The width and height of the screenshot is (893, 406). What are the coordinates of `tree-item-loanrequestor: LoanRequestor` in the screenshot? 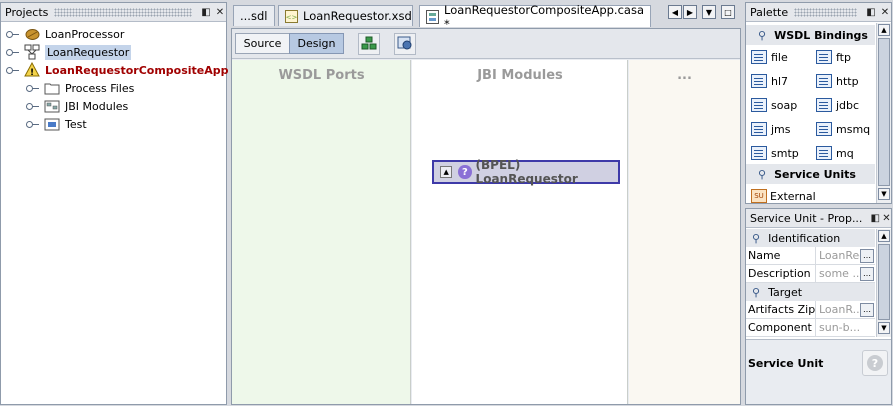 It's located at (69, 52).